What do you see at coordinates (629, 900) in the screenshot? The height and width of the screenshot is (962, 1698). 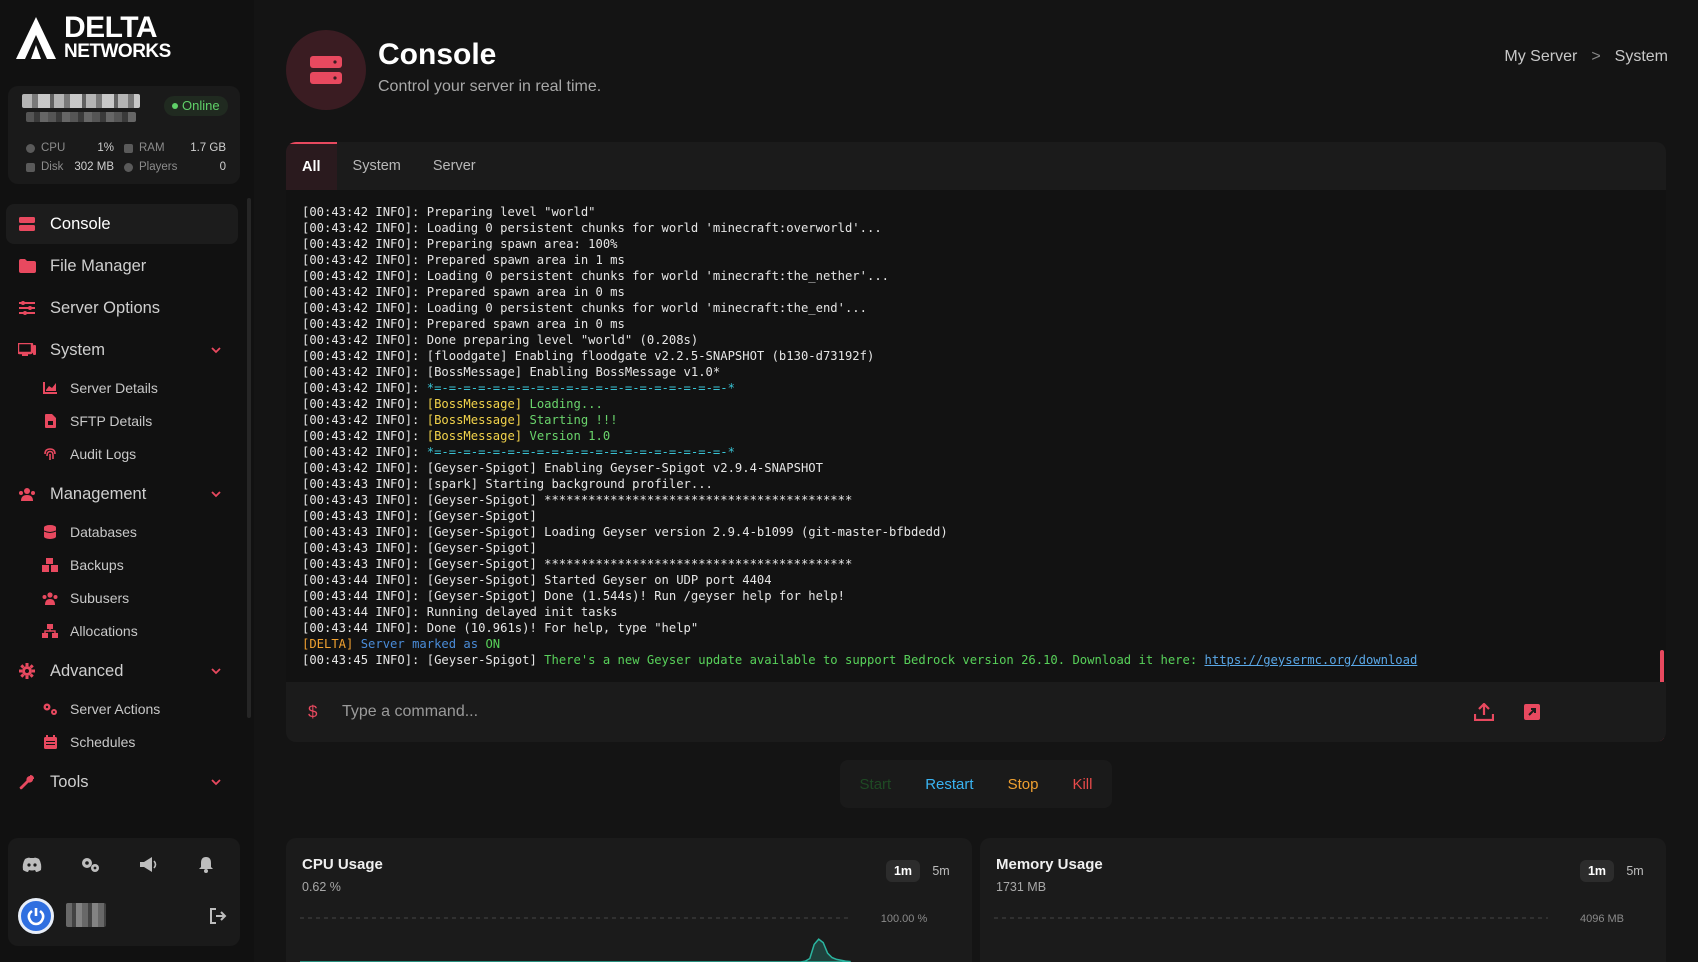 I see `cpu-usage-card: CPU Usage 0.62 % 1m 5m 100.00 %` at bounding box center [629, 900].